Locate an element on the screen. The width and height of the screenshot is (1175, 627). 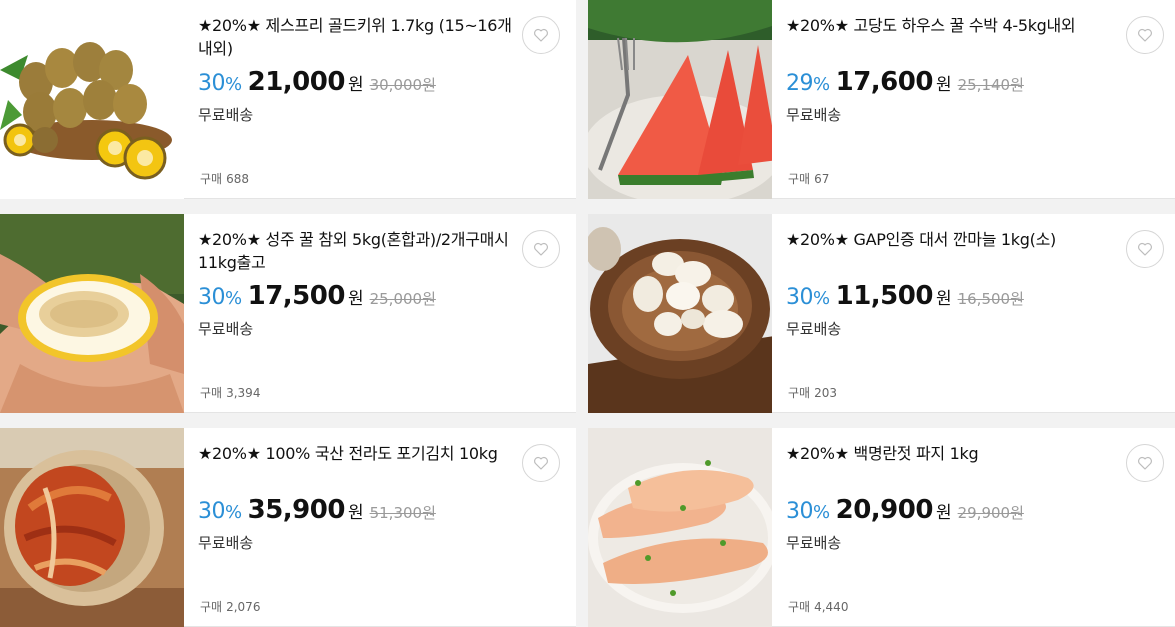
sale-price: 21,000 is located at coordinates (296, 82).